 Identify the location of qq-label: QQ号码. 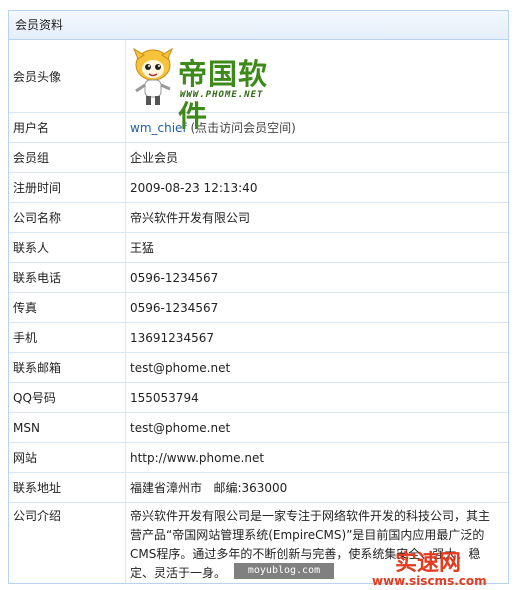
(67, 397).